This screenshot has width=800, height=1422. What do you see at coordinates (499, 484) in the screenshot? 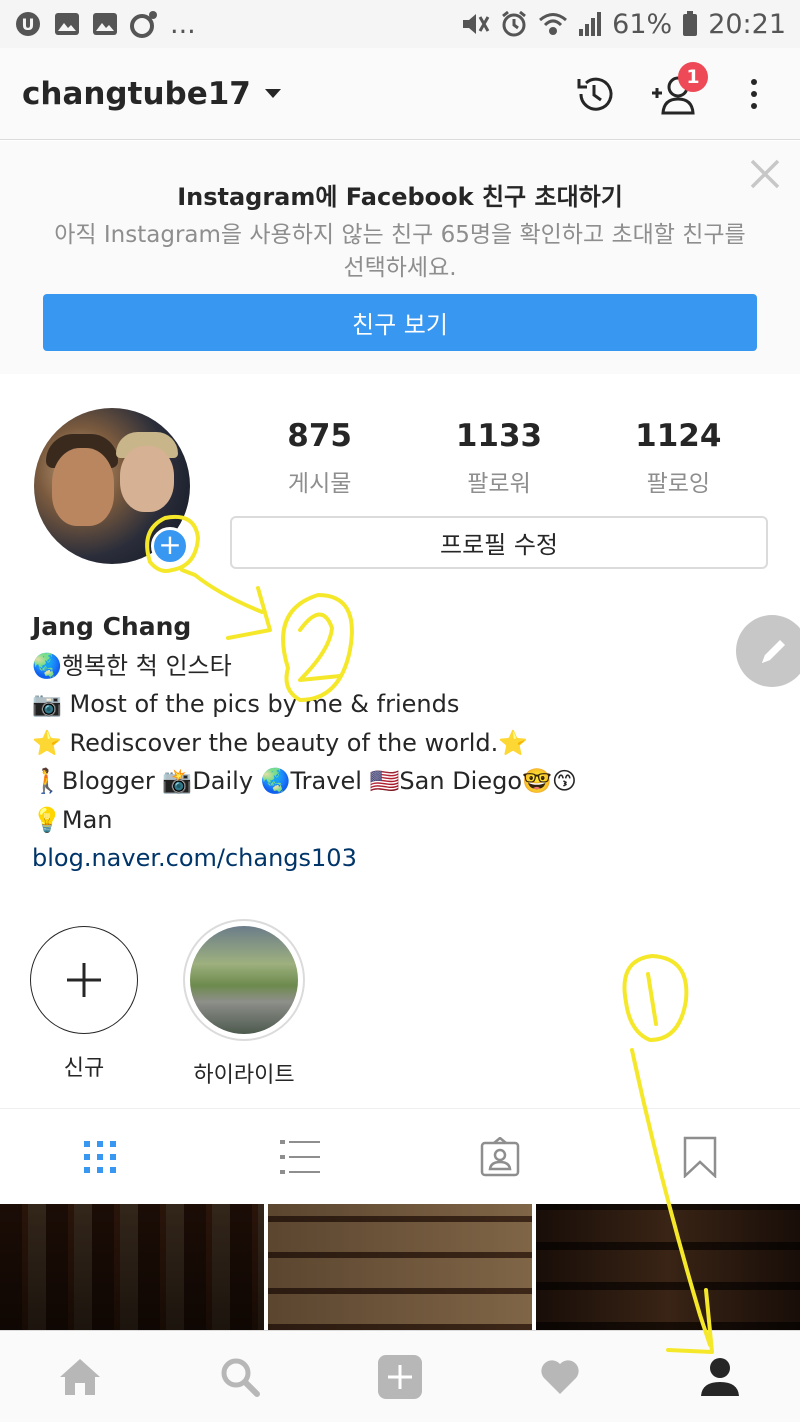
I see `followers-label: 팔로워` at bounding box center [499, 484].